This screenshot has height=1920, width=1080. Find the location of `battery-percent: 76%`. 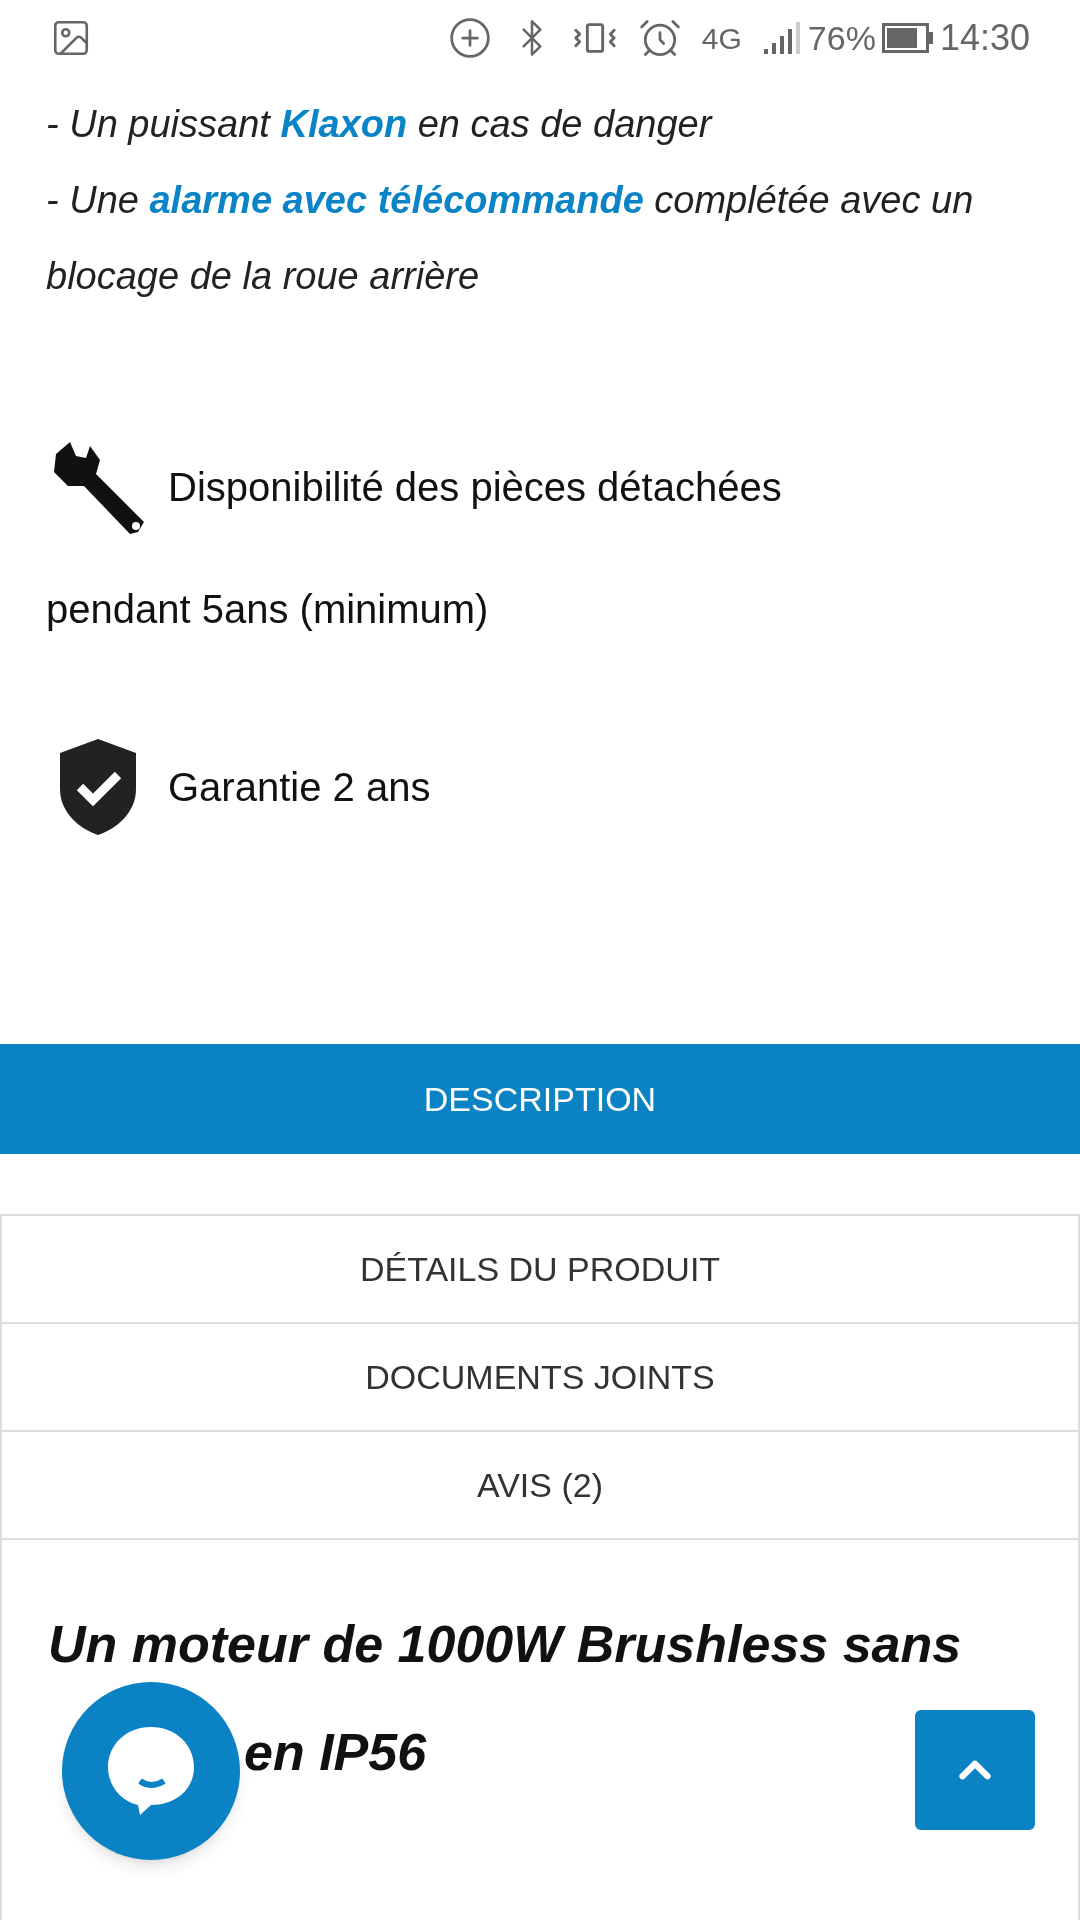

battery-percent: 76% is located at coordinates (841, 38).